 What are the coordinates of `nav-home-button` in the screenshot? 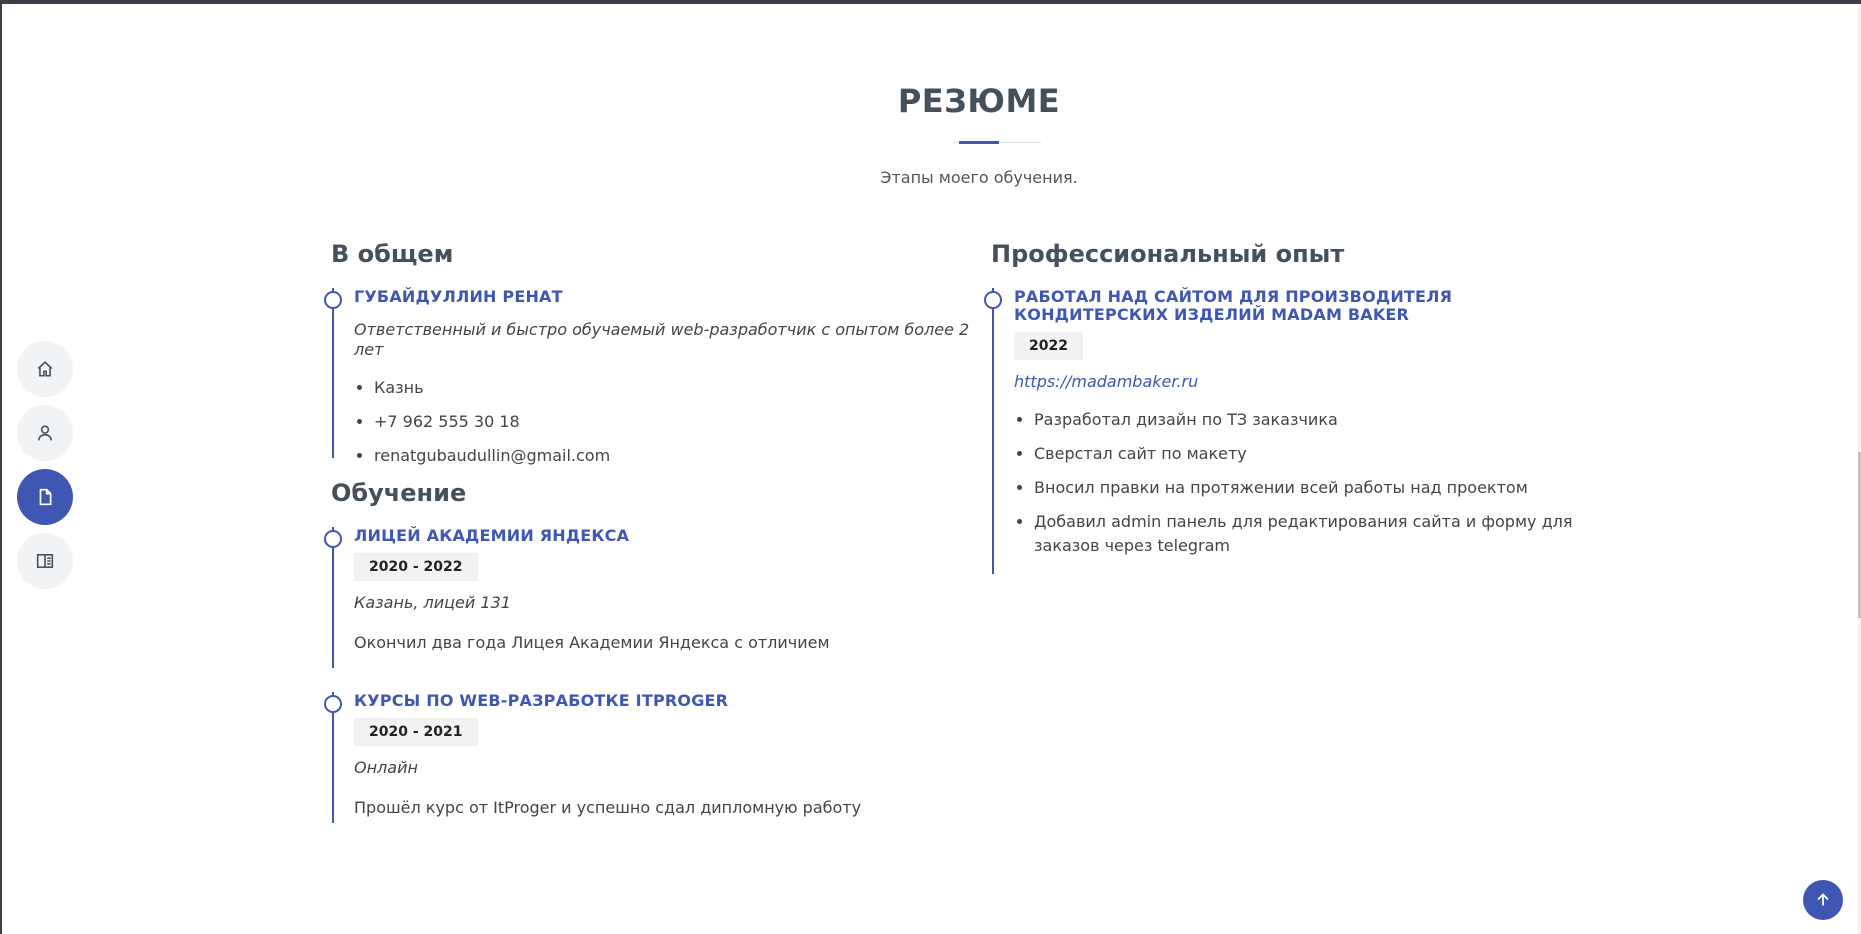 It's located at (45, 369).